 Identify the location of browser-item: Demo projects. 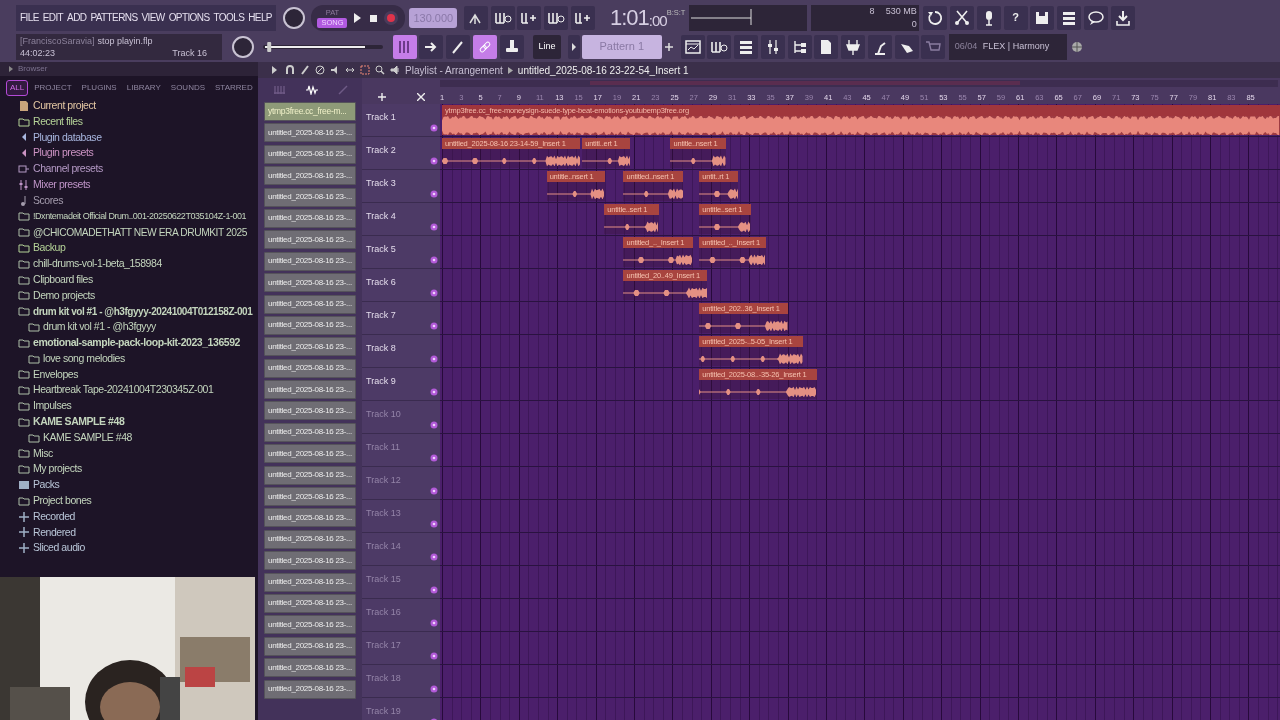
(64, 295).